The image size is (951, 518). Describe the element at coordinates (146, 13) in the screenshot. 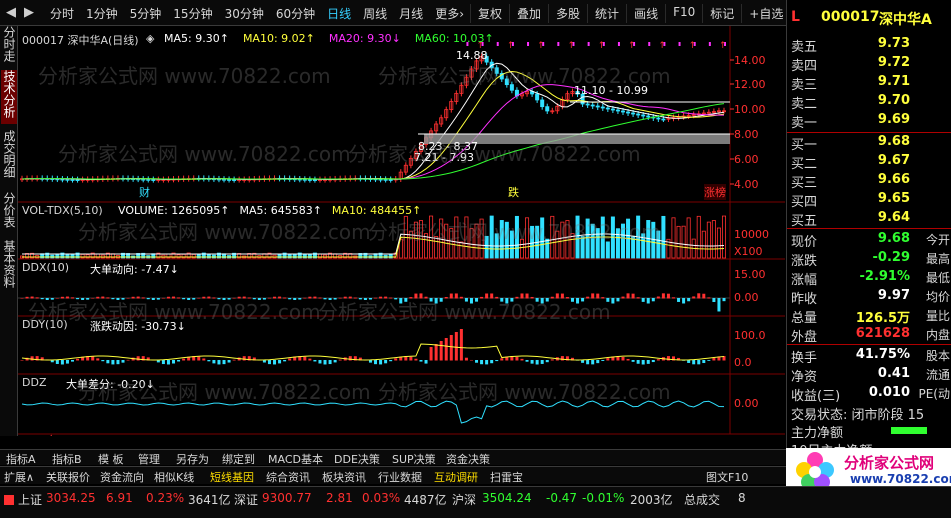

I see `period-tab-2: 5分钟` at that location.